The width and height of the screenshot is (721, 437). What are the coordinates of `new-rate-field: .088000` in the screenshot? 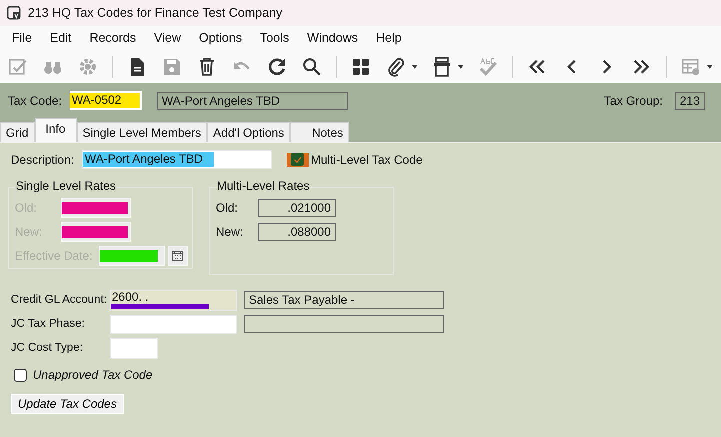 It's located at (297, 232).